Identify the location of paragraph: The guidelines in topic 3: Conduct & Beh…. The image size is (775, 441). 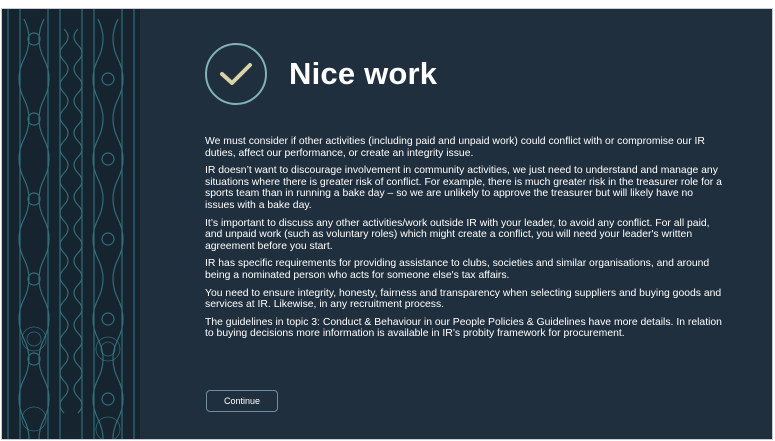
(463, 328).